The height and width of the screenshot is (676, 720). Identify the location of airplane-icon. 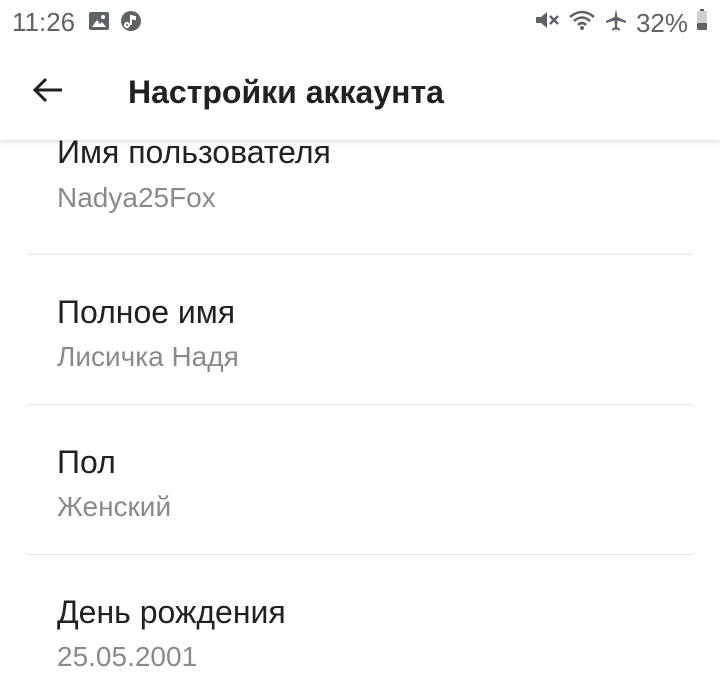
(616, 22).